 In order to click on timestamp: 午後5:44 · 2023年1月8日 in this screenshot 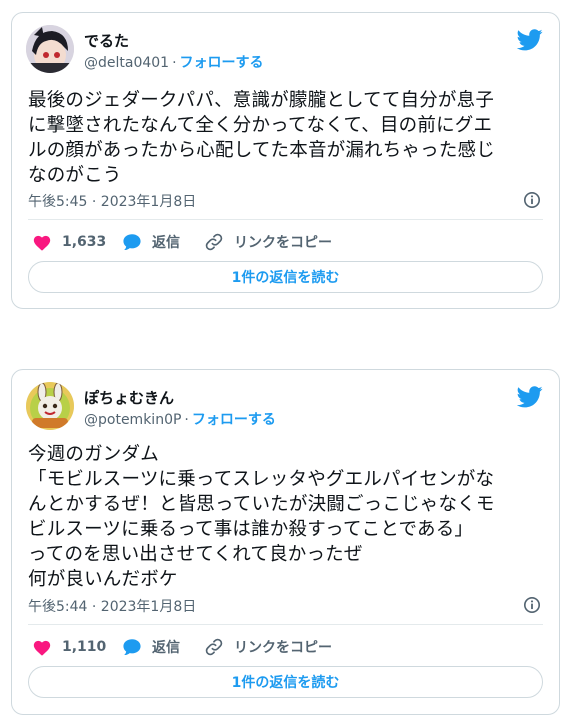, I will do `click(112, 607)`.